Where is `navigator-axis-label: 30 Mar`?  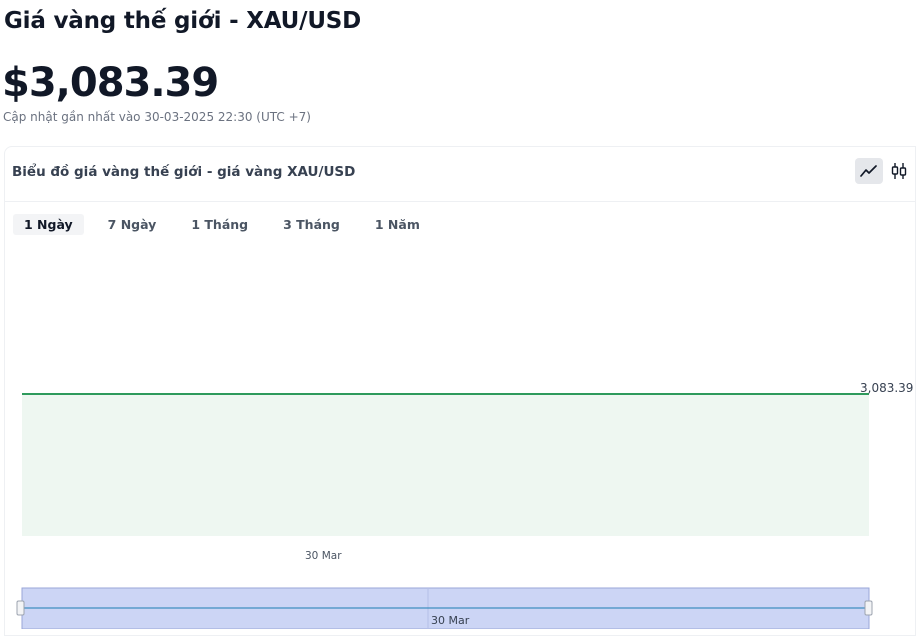 navigator-axis-label: 30 Mar is located at coordinates (450, 620).